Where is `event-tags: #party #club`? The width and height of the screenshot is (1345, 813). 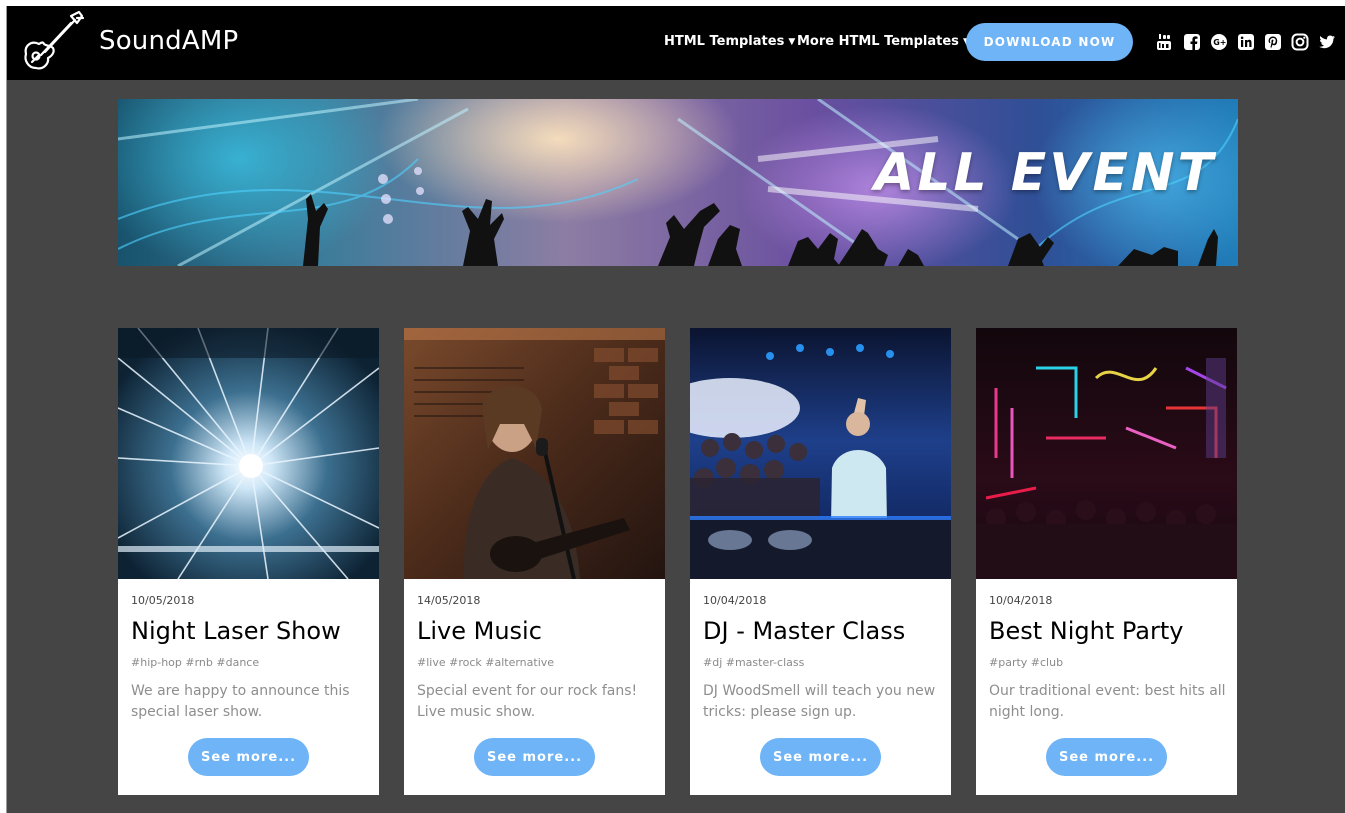 event-tags: #party #club is located at coordinates (1026, 662).